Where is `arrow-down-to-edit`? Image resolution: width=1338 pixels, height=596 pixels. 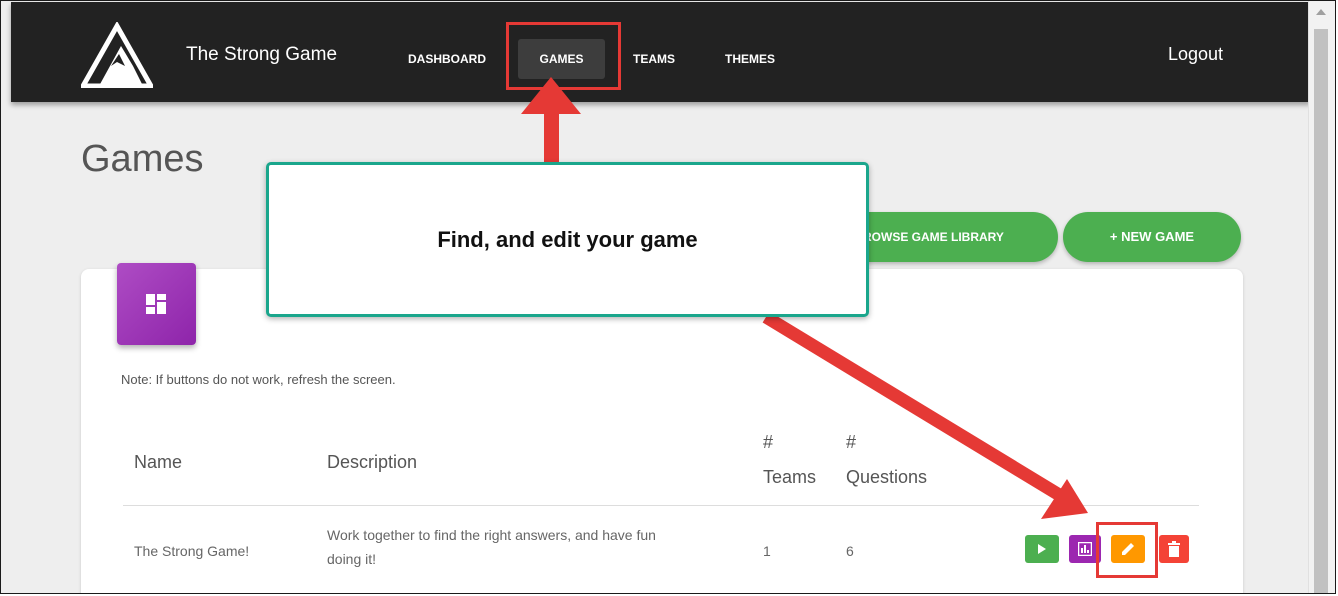
arrow-down-to-edit is located at coordinates (925, 415).